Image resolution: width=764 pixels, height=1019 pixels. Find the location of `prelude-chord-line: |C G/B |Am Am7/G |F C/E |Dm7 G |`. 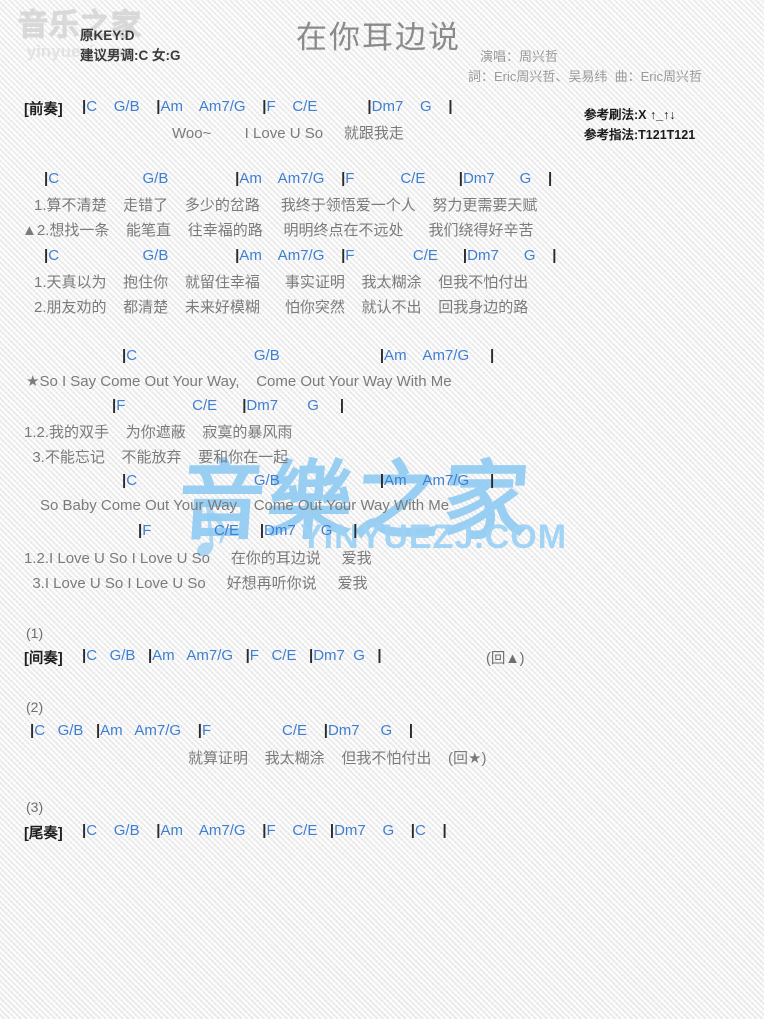

prelude-chord-line: |C G/B |Am Am7/G |F C/E |Dm7 G | is located at coordinates (267, 106).